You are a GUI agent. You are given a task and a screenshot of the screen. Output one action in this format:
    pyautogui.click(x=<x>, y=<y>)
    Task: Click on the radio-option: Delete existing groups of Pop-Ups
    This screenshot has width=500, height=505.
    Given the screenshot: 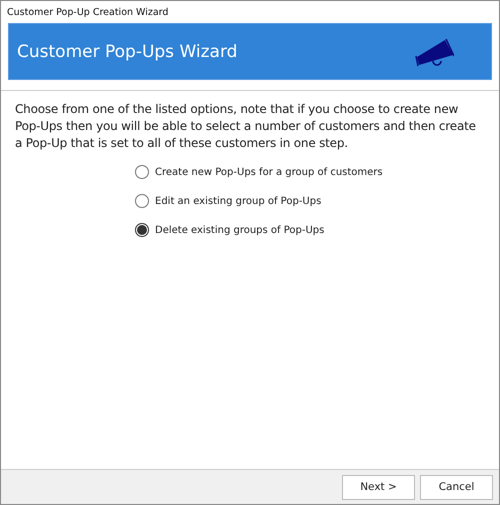 What is the action you would take?
    pyautogui.click(x=310, y=230)
    